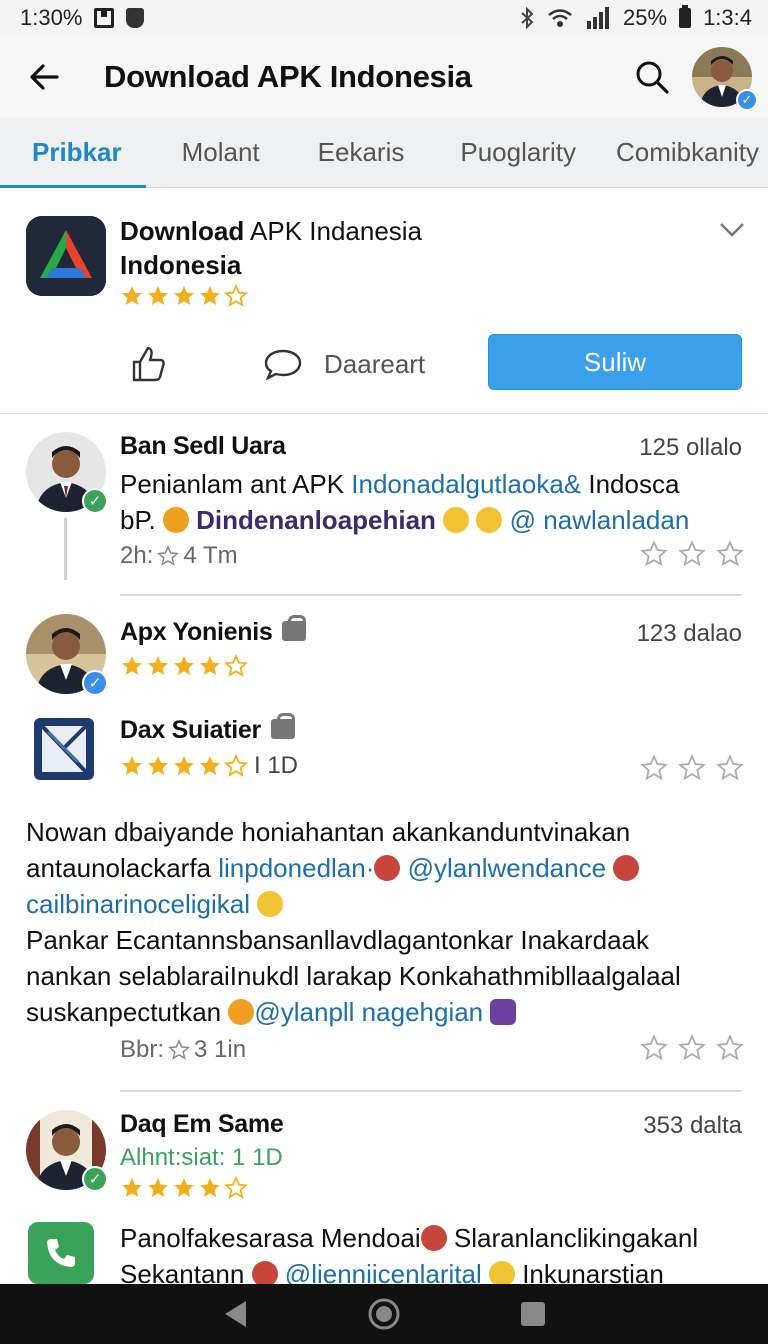  Describe the element at coordinates (725, 79) in the screenshot. I see `profile-avatar: ✓` at that location.